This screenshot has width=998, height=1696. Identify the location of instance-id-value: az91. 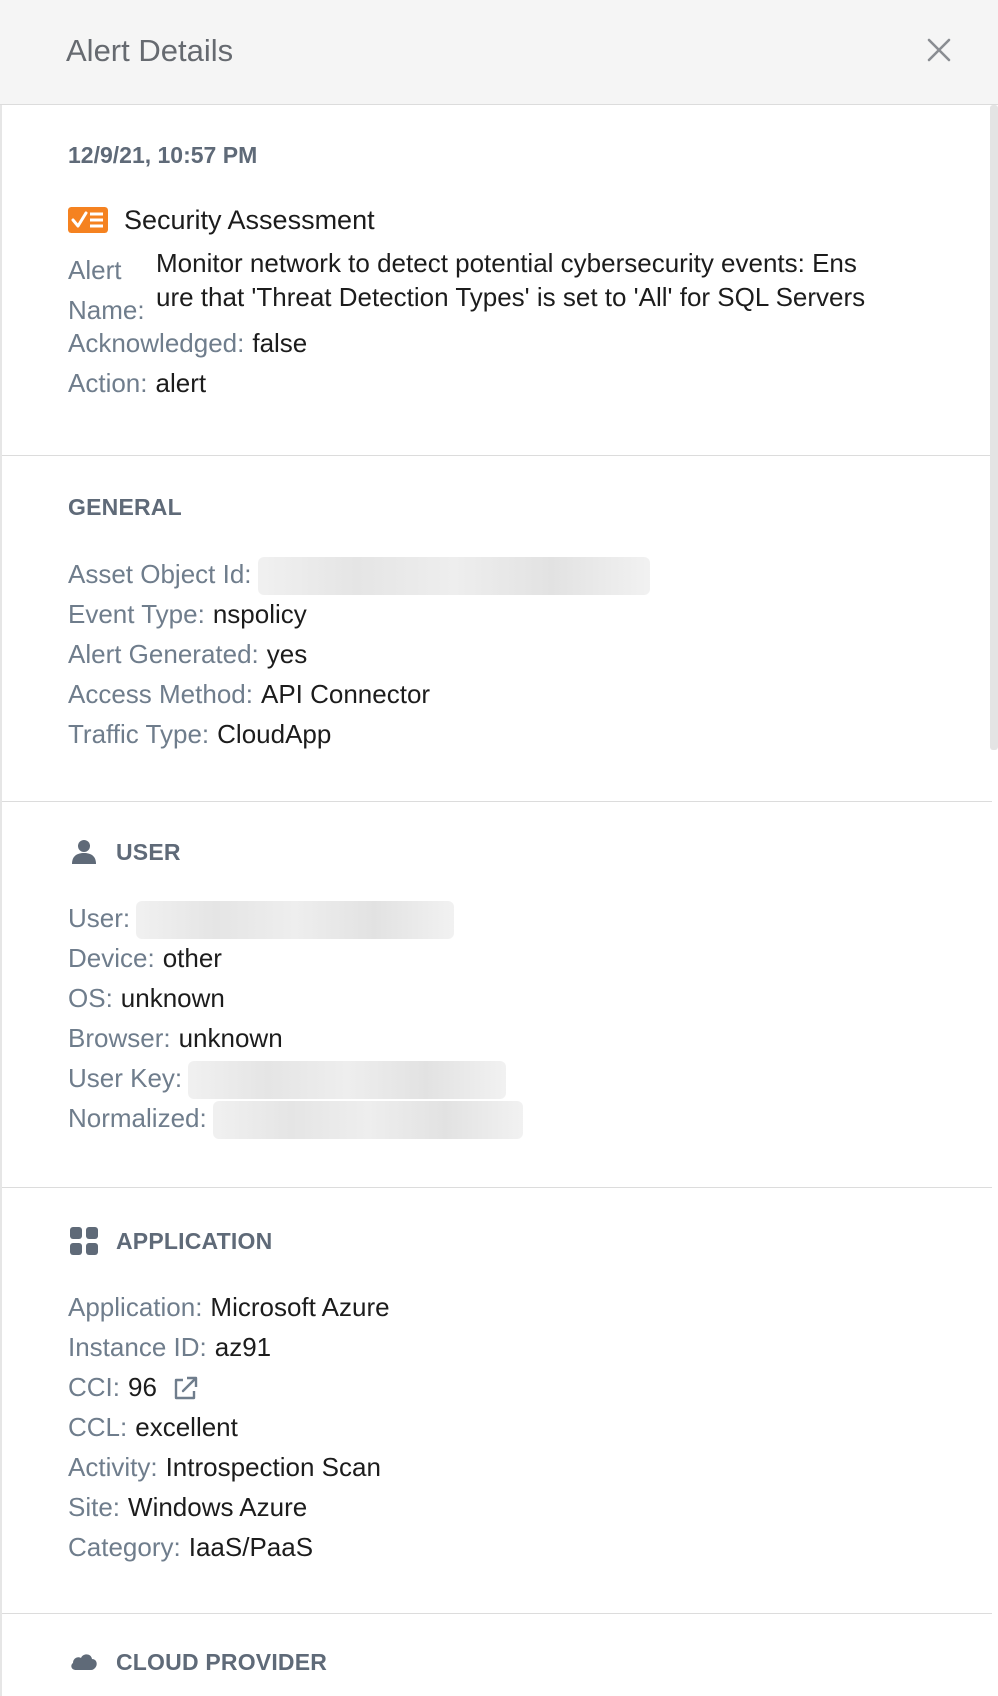
(243, 1347).